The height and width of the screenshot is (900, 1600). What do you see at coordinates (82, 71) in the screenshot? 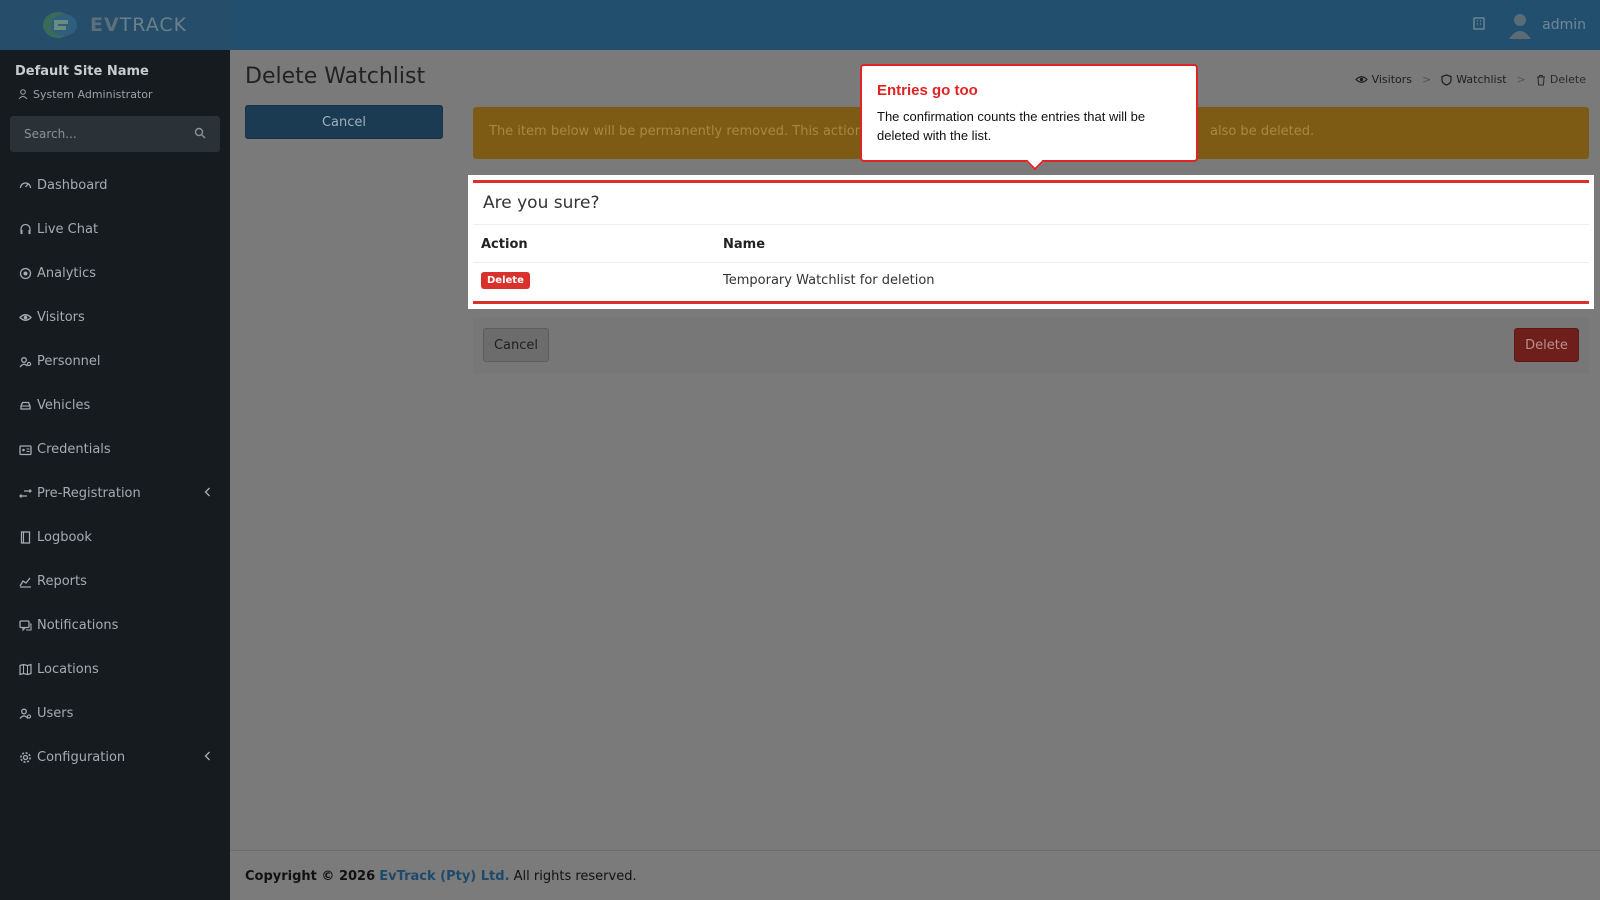
I see `site-name: Default Site Name` at bounding box center [82, 71].